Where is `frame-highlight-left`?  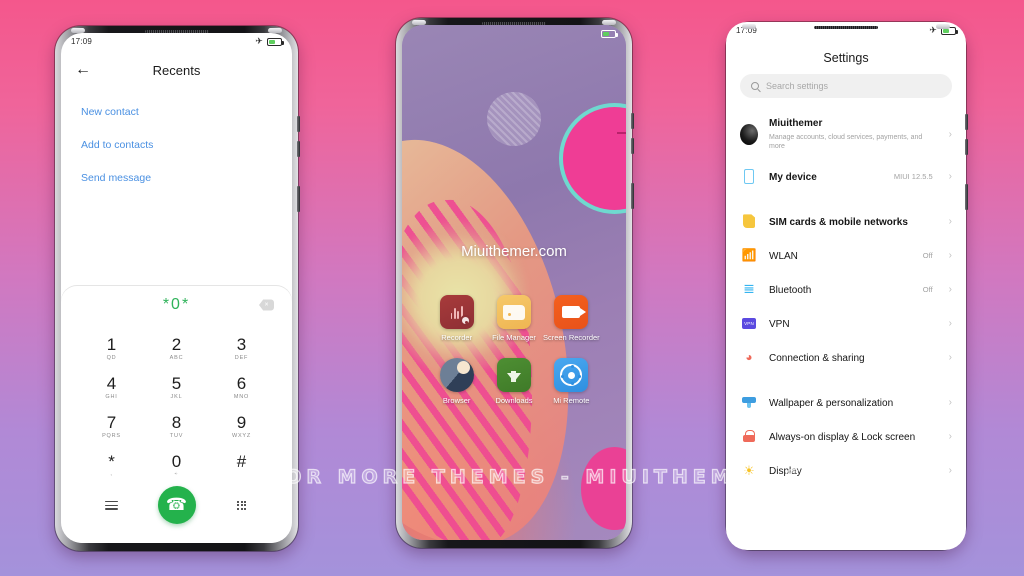 frame-highlight-left is located at coordinates (78, 30).